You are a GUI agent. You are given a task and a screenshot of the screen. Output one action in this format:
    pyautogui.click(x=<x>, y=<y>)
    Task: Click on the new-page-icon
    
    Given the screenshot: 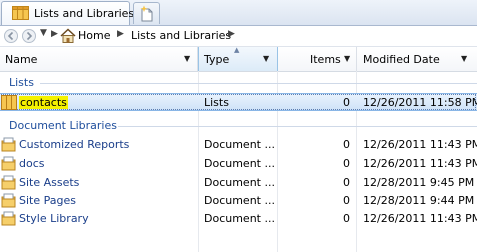 What is the action you would take?
    pyautogui.click(x=146, y=13)
    